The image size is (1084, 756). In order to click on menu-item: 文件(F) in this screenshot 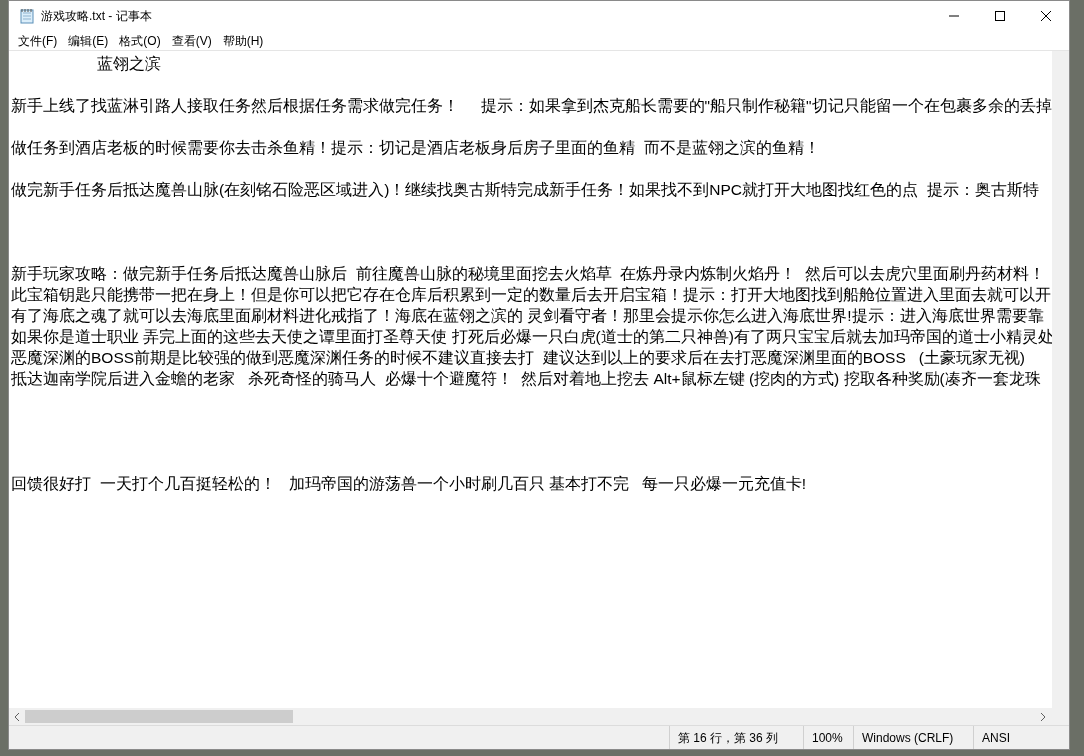, I will do `click(38, 40)`.